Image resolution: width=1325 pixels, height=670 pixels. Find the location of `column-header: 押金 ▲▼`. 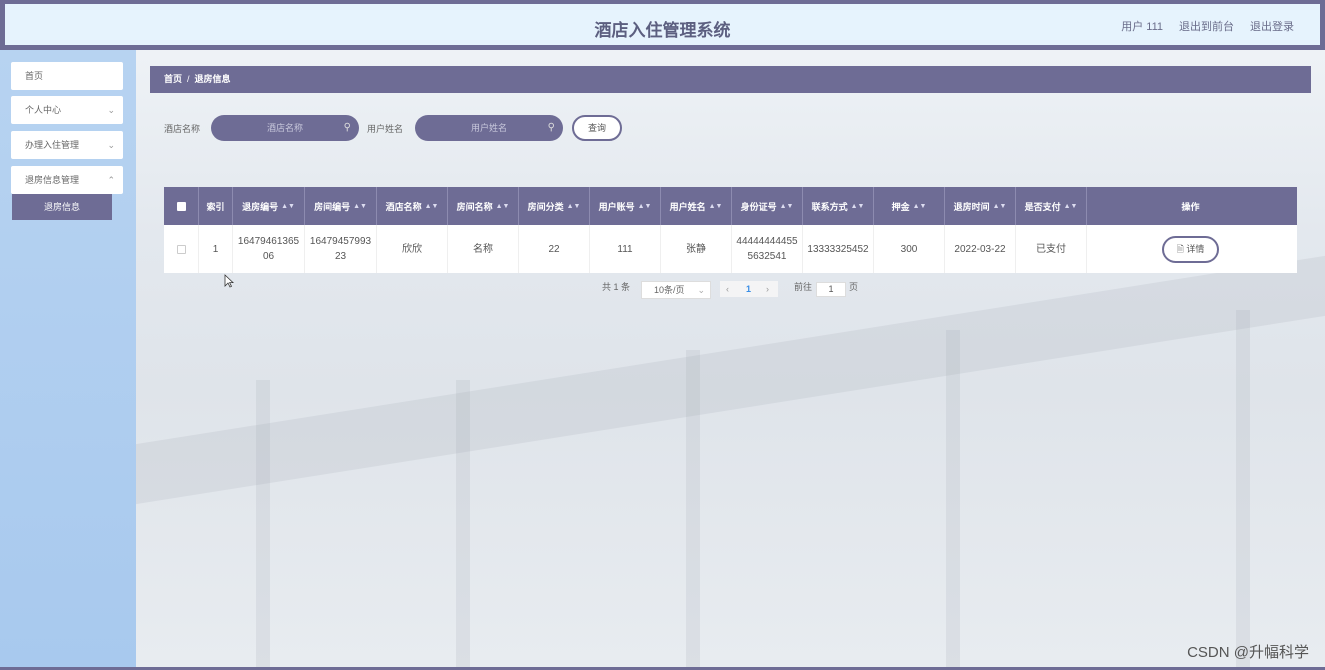

column-header: 押金 ▲▼ is located at coordinates (909, 206).